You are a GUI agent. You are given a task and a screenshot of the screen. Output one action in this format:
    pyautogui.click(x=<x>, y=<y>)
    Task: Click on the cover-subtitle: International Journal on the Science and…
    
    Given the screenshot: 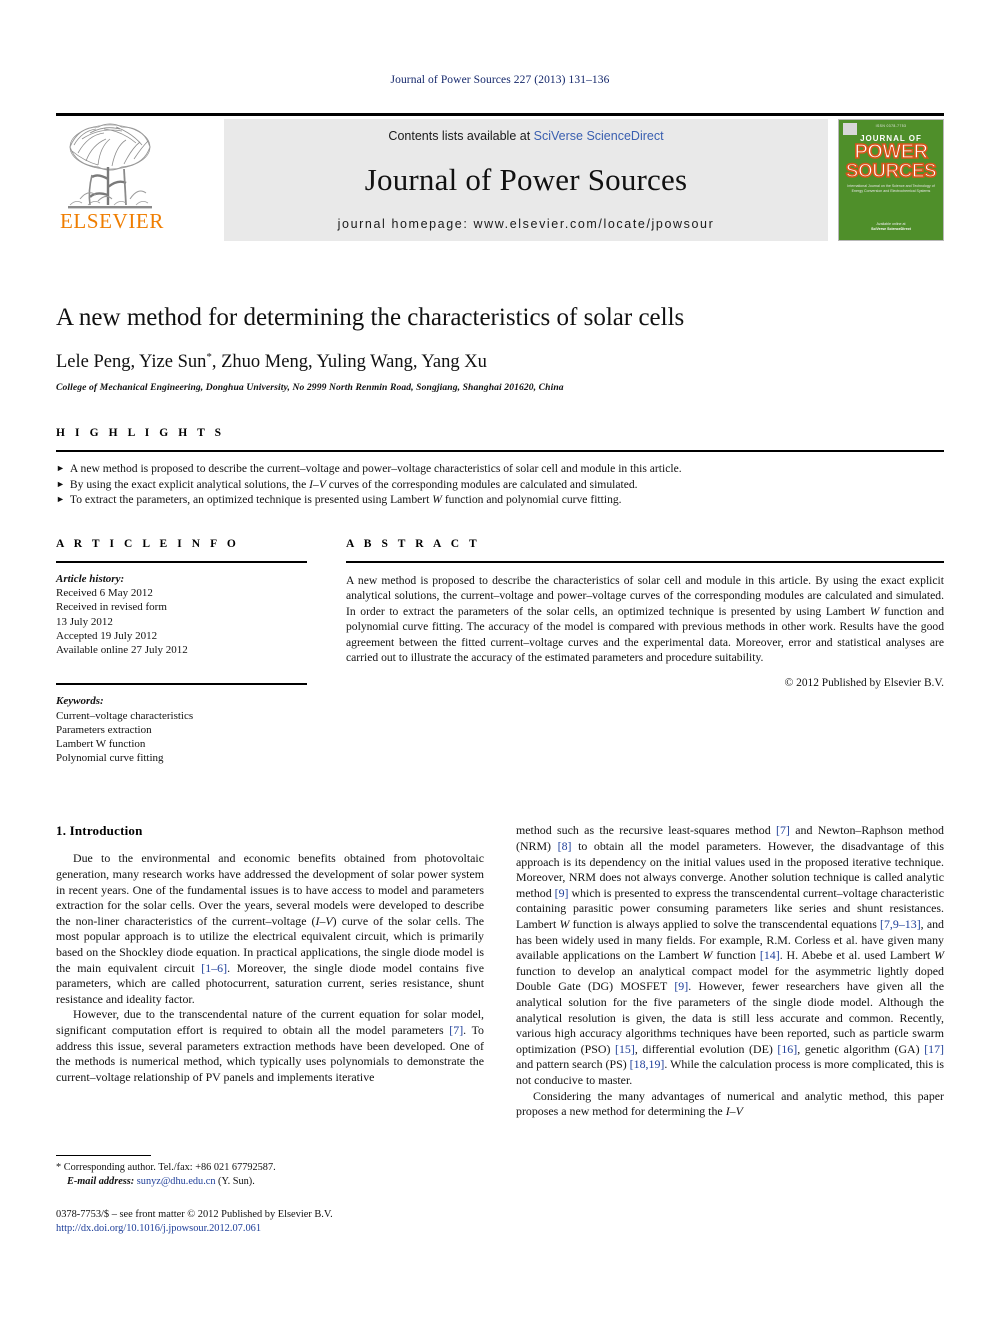 What is the action you would take?
    pyautogui.click(x=891, y=188)
    